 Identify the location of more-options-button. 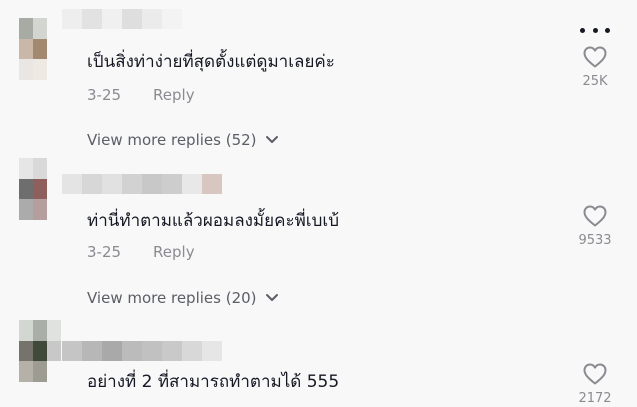
(595, 30).